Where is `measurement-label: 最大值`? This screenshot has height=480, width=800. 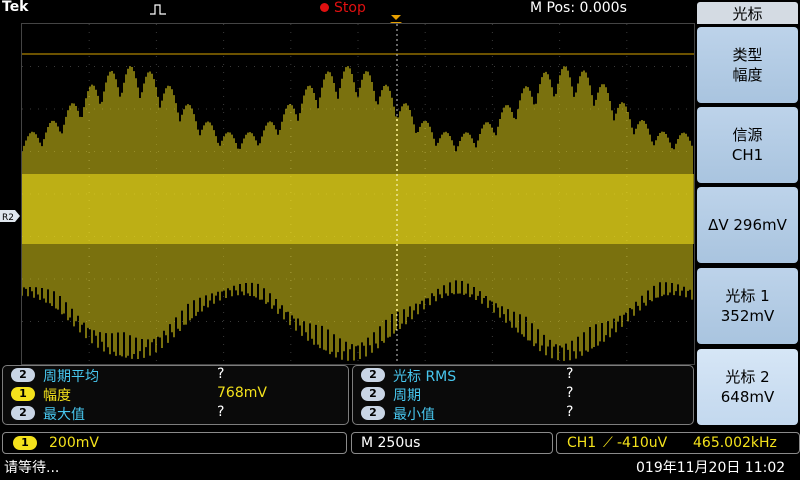
measurement-label: 最大值 is located at coordinates (64, 415).